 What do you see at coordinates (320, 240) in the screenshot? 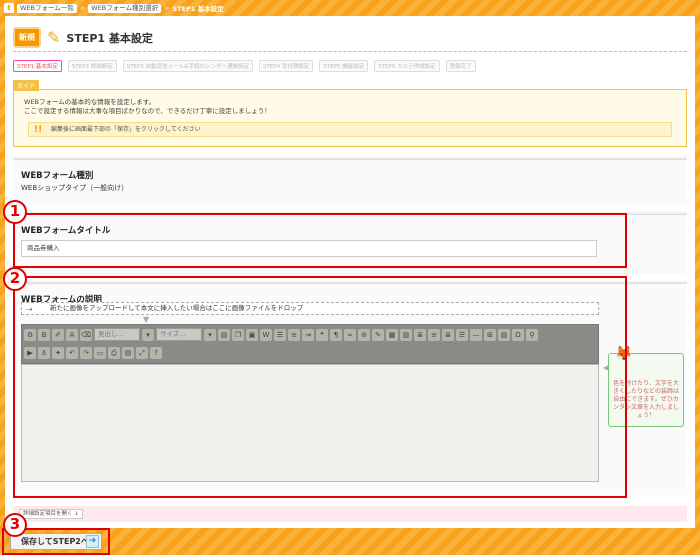
I see `highlight-box-title` at bounding box center [320, 240].